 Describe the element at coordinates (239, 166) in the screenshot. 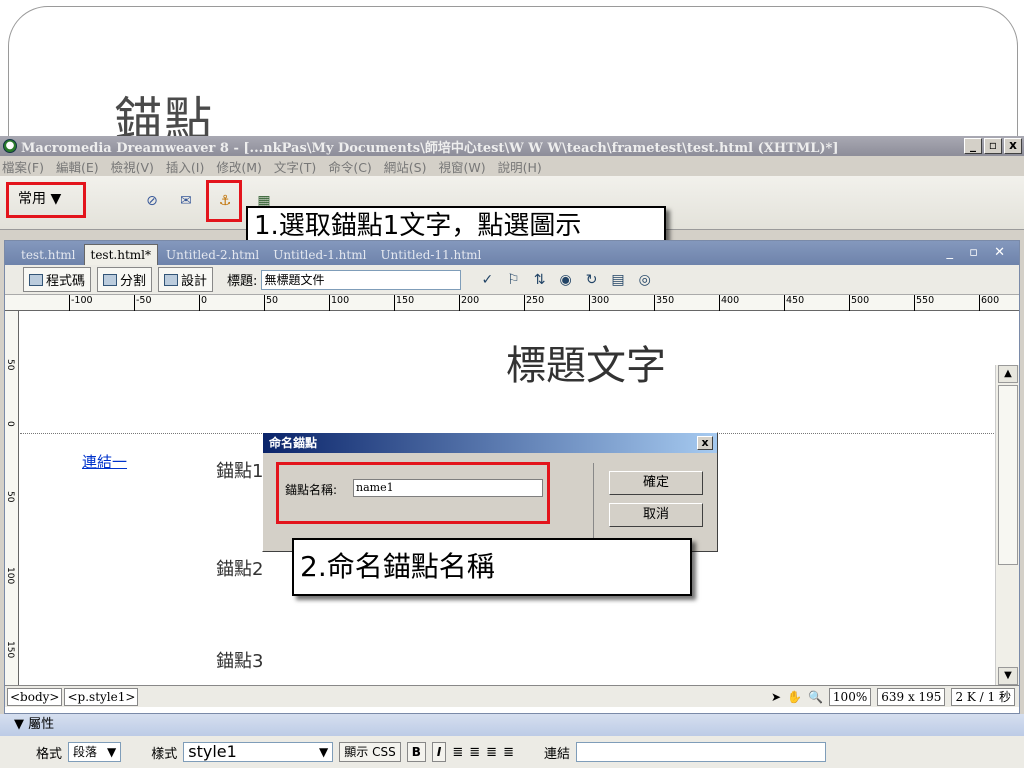

I see `menu-modify: 修改(M)` at that location.